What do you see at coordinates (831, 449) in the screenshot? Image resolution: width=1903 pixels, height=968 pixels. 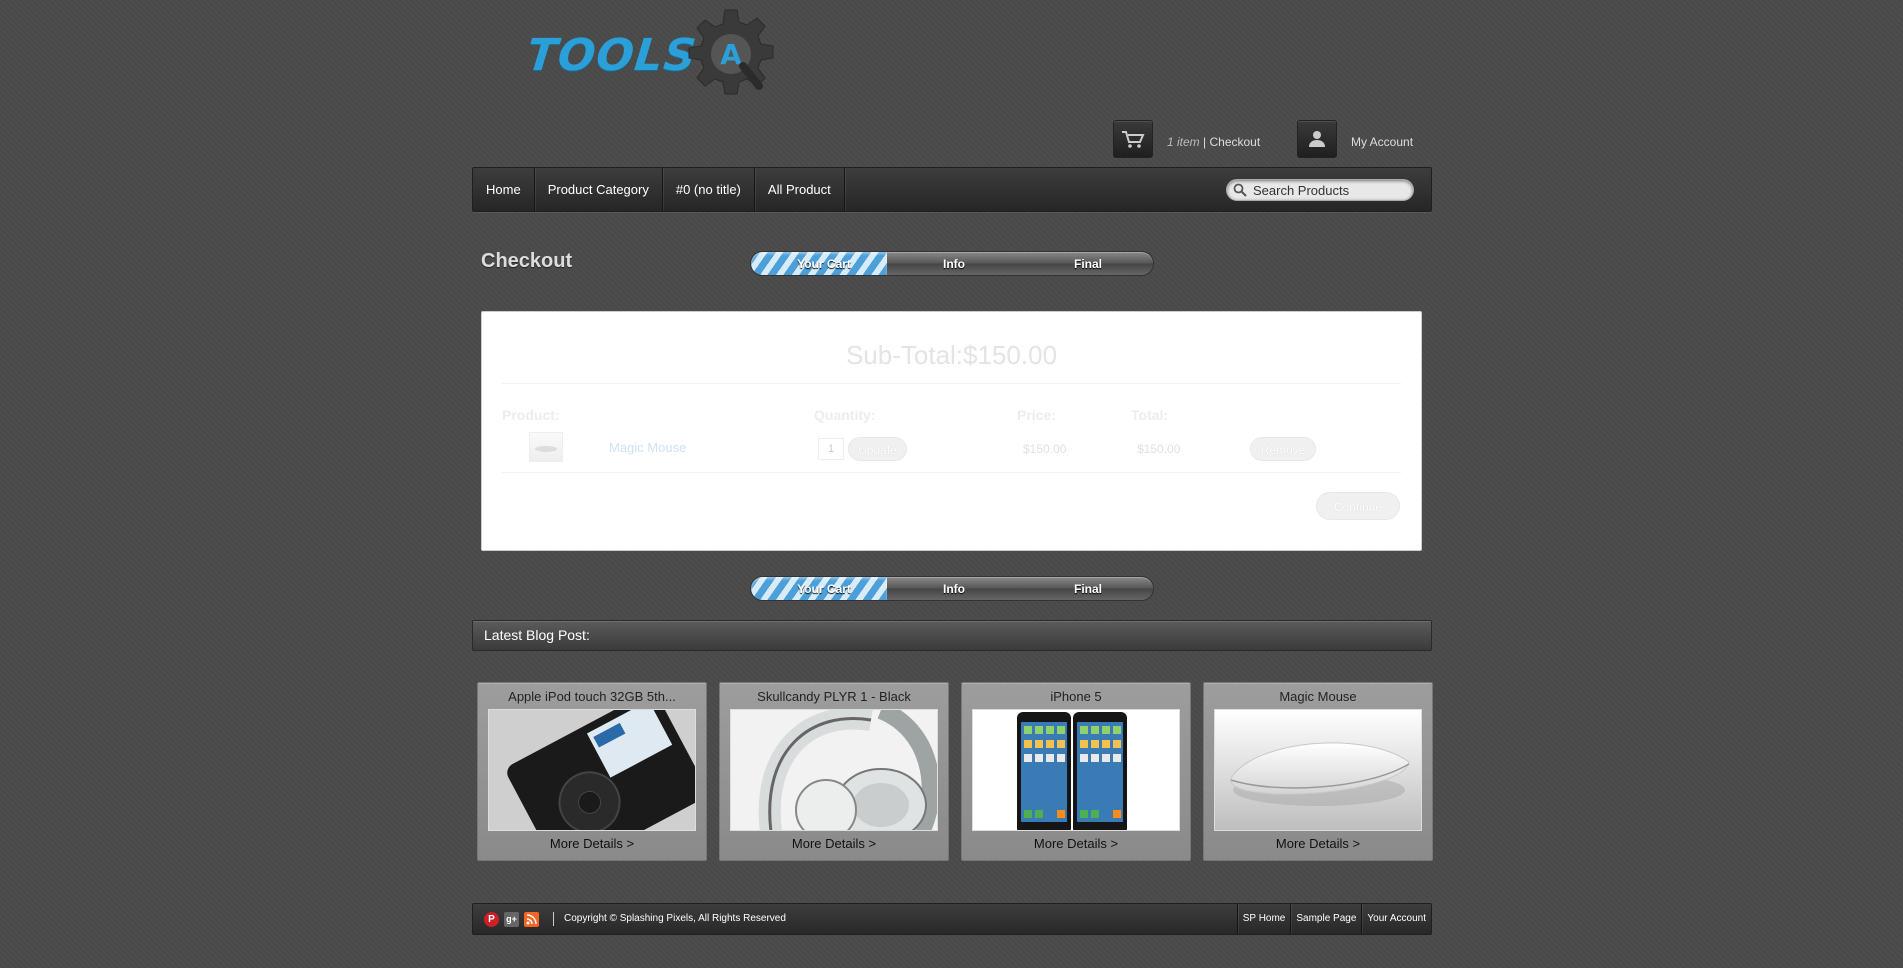 I see `quantity-input: 1` at bounding box center [831, 449].